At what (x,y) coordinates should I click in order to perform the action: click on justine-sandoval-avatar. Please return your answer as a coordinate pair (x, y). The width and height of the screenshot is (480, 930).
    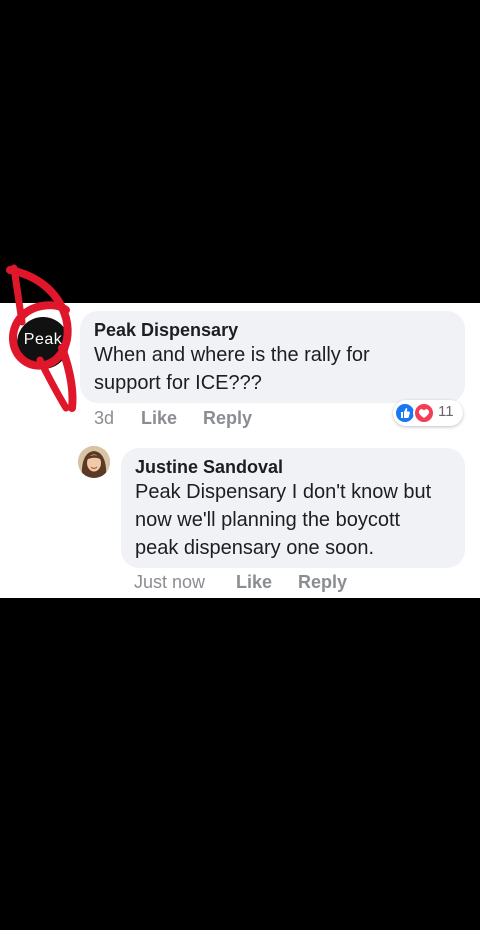
    Looking at the image, I should click on (94, 462).